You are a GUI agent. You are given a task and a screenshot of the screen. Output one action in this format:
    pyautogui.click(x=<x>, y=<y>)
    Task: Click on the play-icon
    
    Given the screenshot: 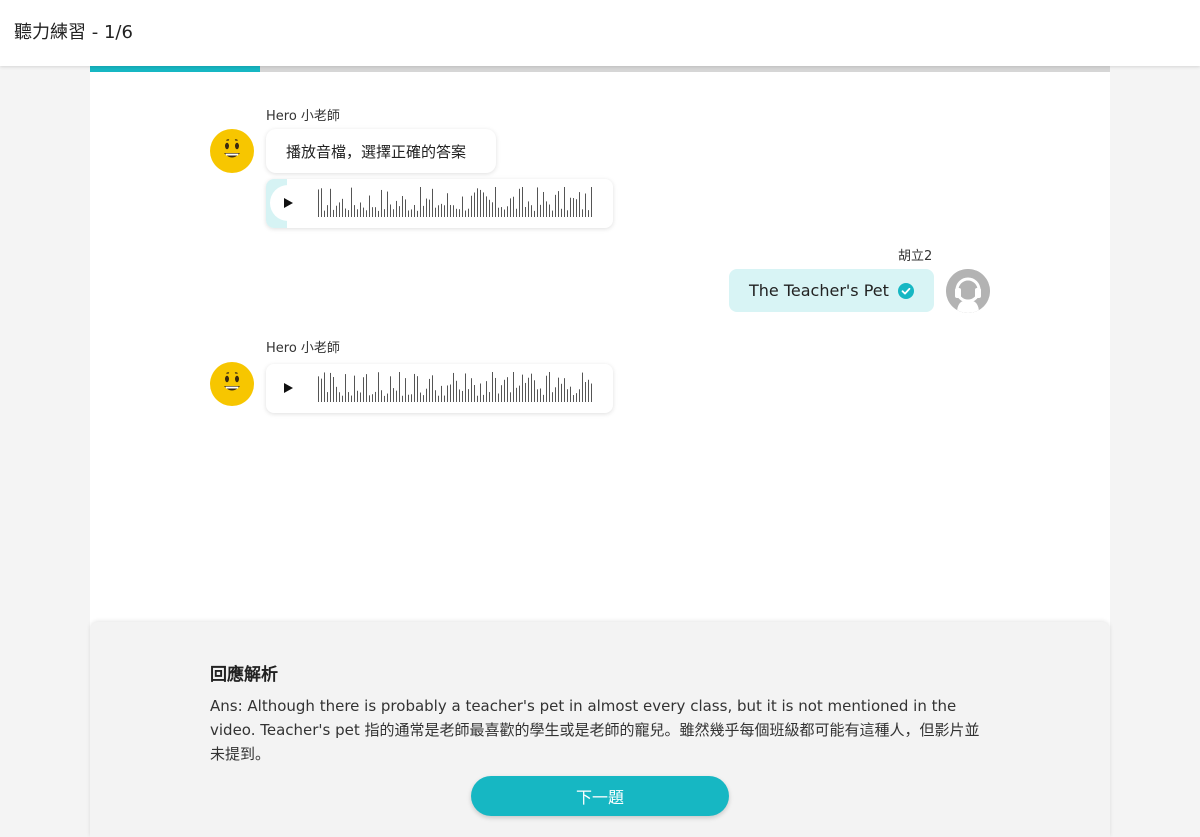 What is the action you would take?
    pyautogui.click(x=288, y=388)
    